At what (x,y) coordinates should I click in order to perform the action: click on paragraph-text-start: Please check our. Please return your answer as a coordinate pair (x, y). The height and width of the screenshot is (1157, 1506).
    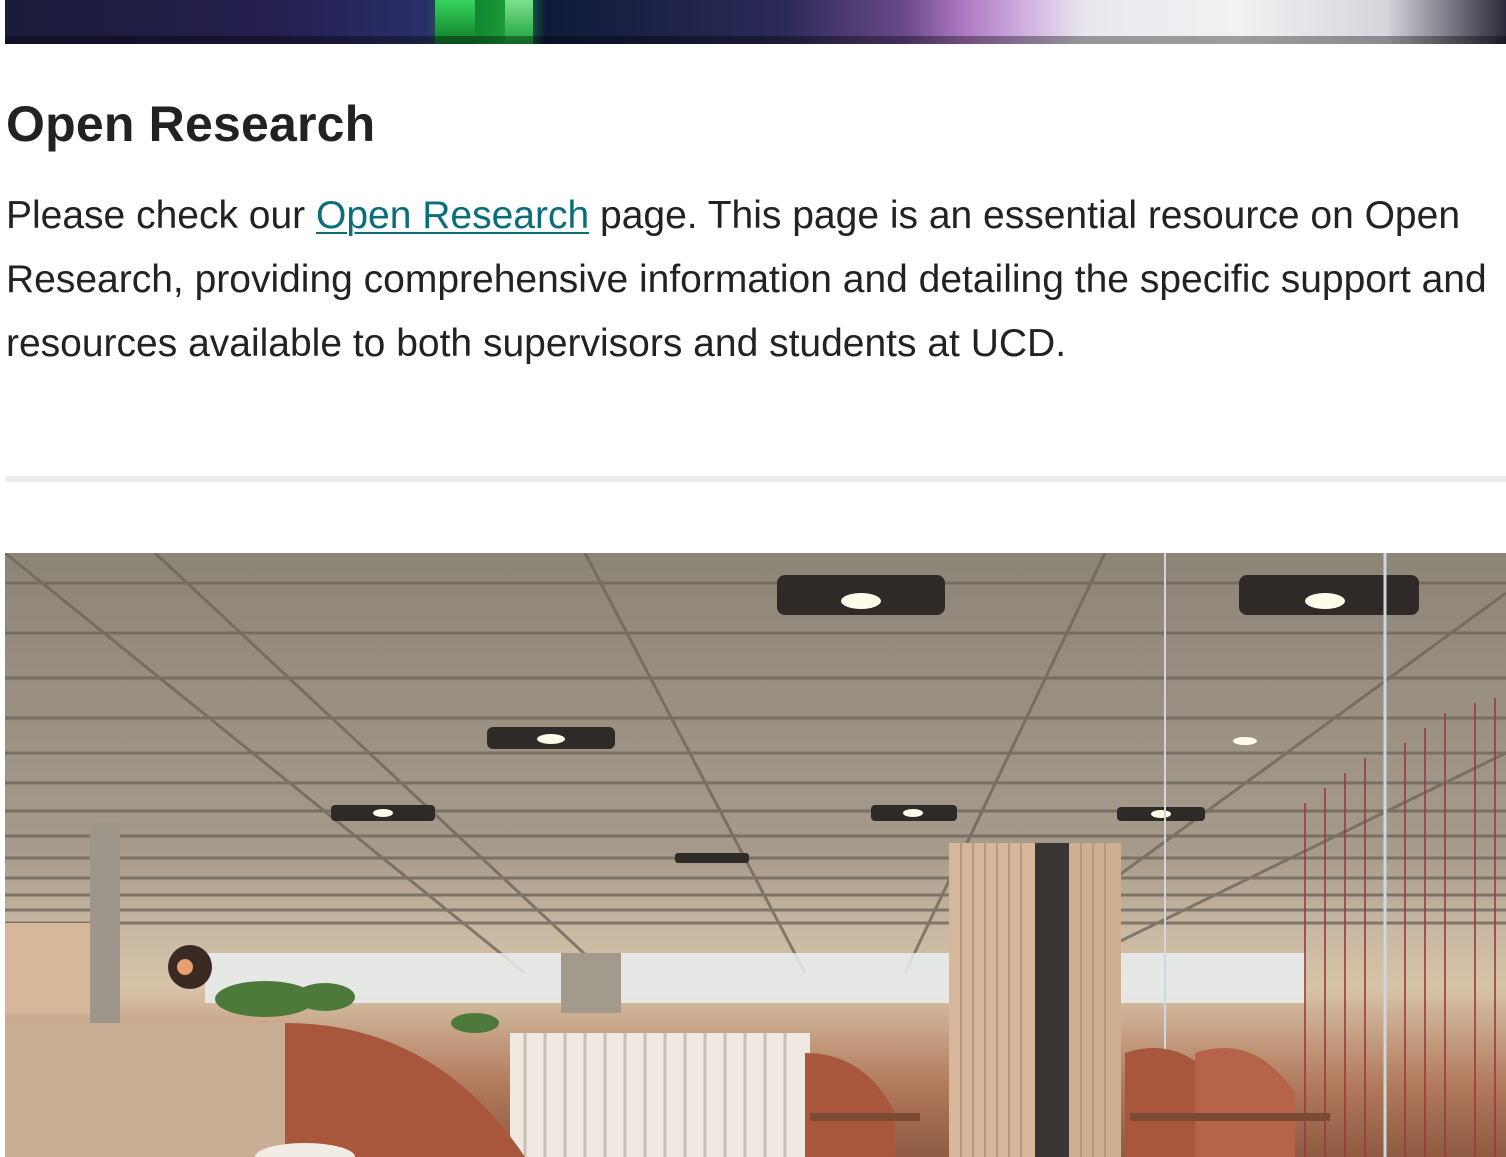
    Looking at the image, I should click on (161, 215).